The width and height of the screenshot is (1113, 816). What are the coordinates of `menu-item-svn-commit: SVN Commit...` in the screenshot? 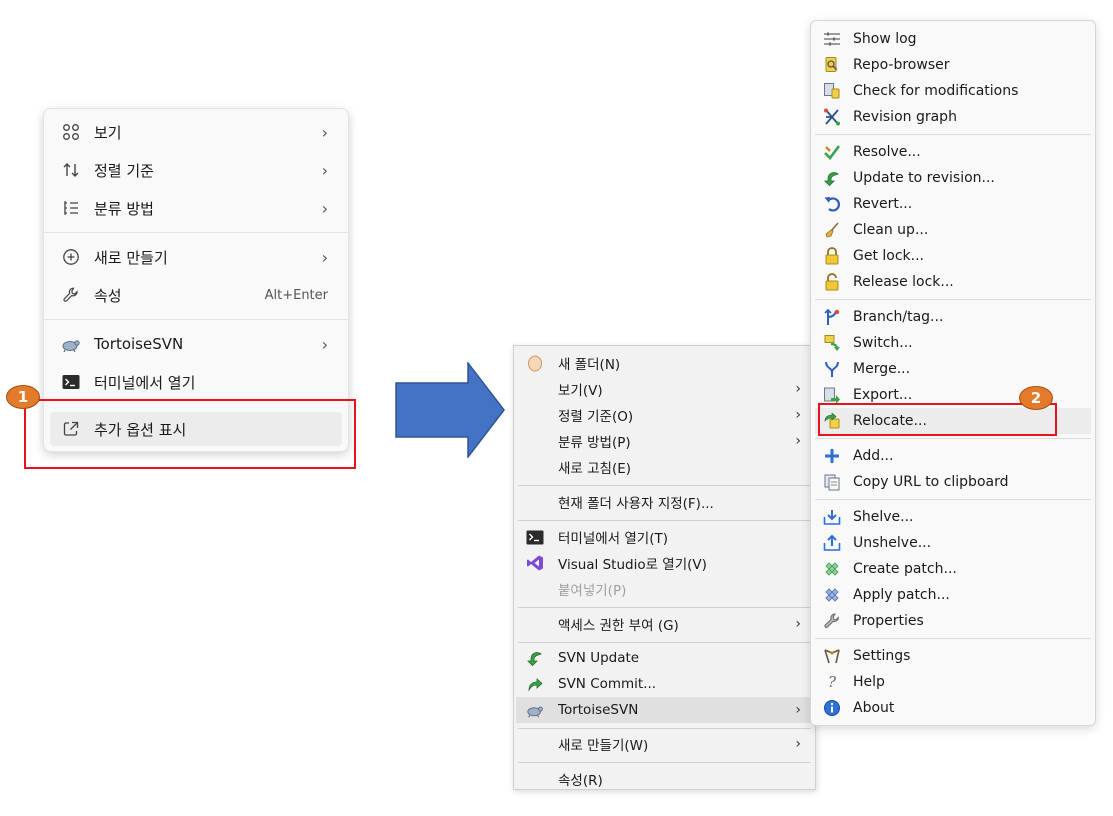 It's located at (664, 684).